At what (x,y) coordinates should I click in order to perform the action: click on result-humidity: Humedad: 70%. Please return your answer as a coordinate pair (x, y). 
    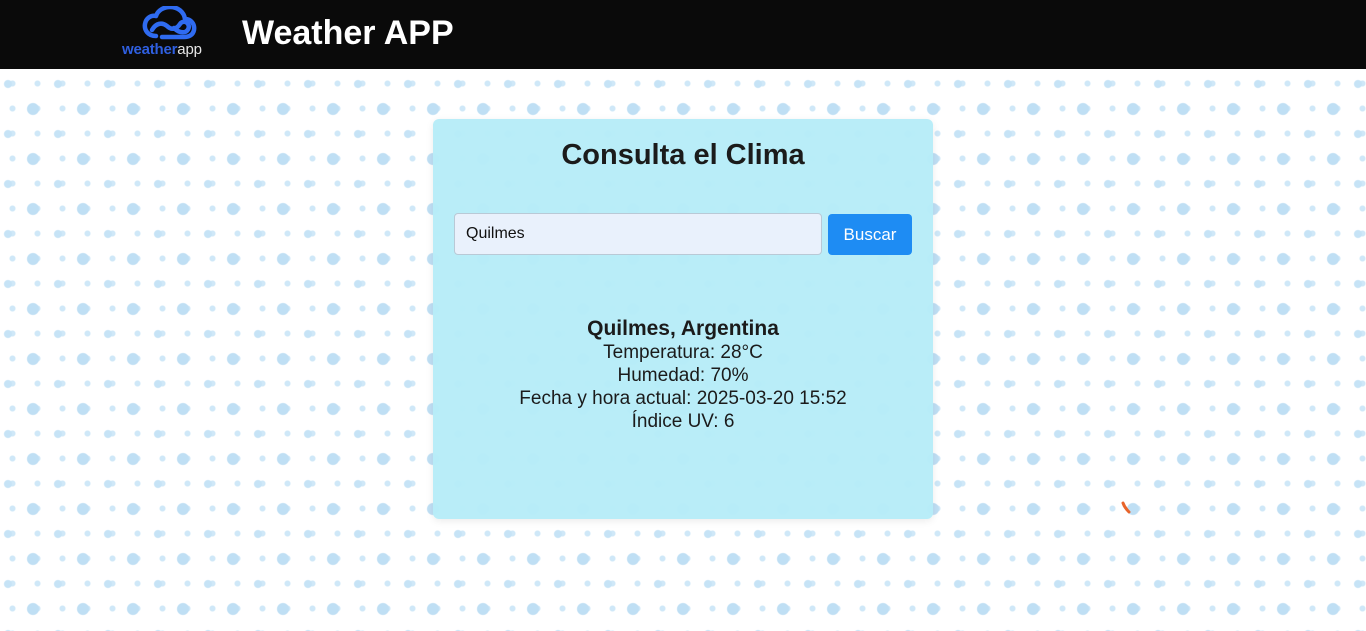
    Looking at the image, I should click on (683, 375).